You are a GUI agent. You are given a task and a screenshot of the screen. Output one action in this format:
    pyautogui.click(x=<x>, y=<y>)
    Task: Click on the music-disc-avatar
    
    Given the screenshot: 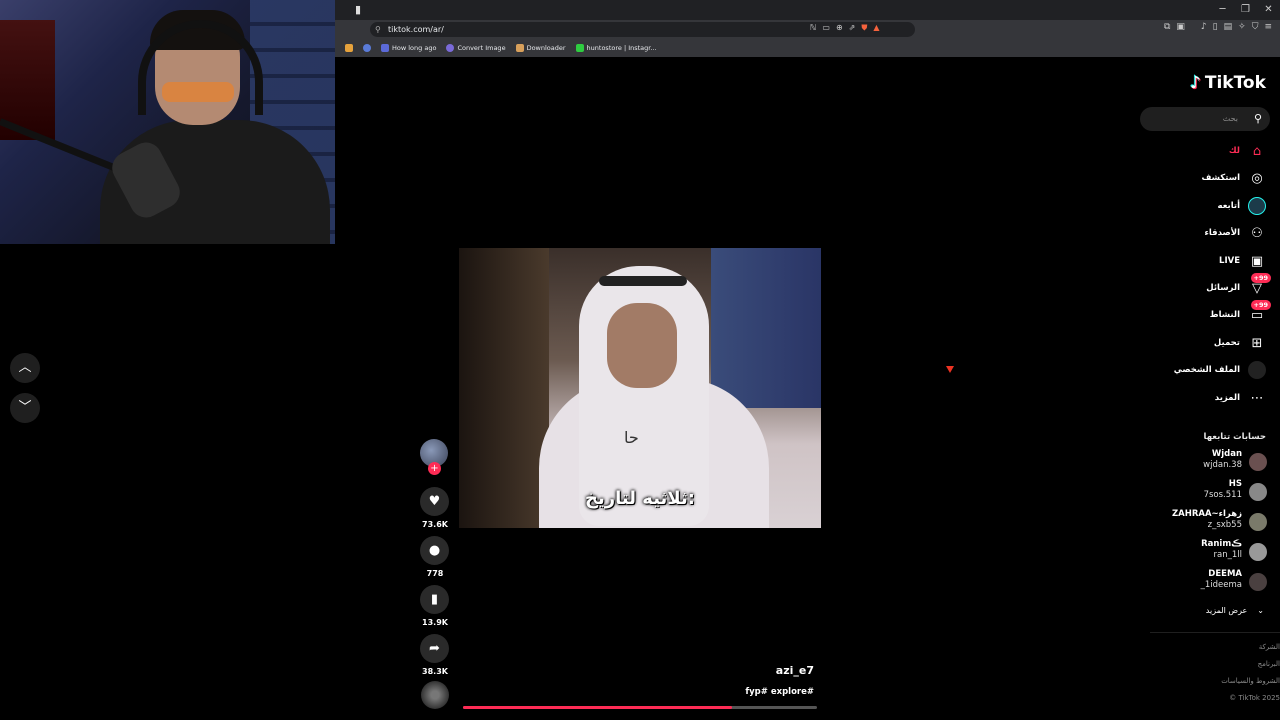 What is the action you would take?
    pyautogui.click(x=435, y=695)
    